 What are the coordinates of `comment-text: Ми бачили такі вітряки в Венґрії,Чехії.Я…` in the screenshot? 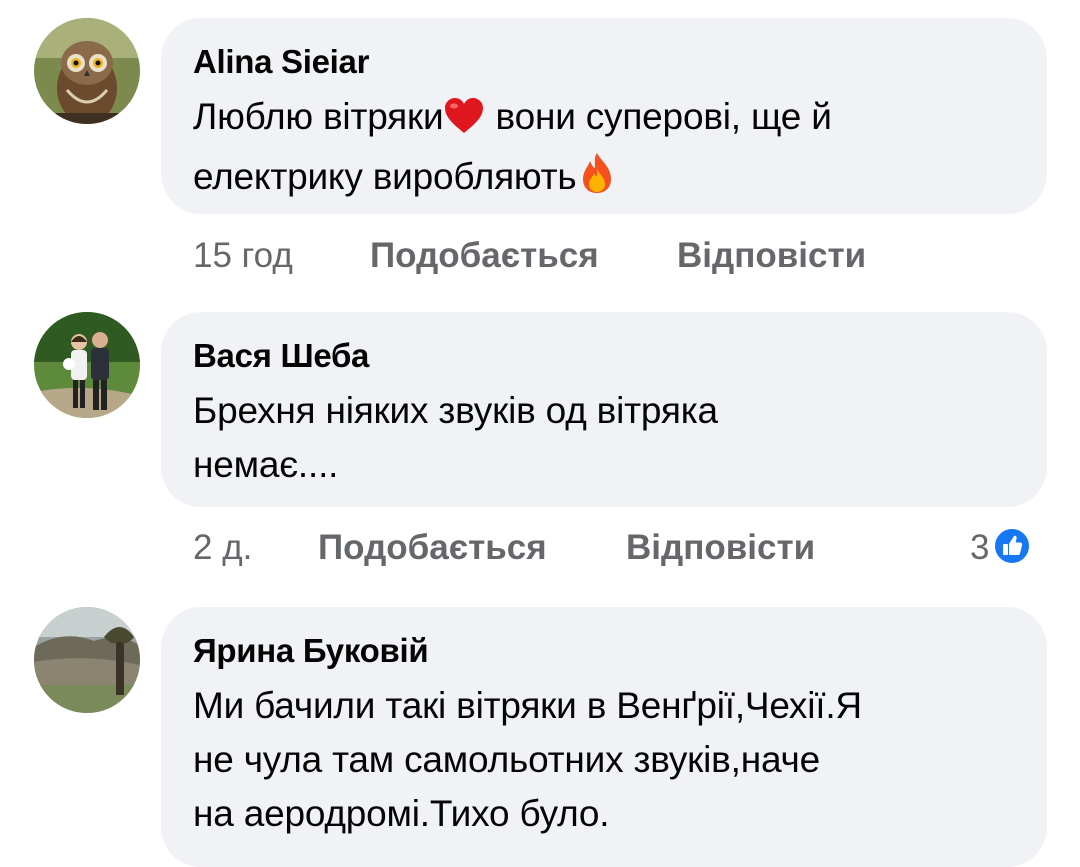 It's located at (604, 760).